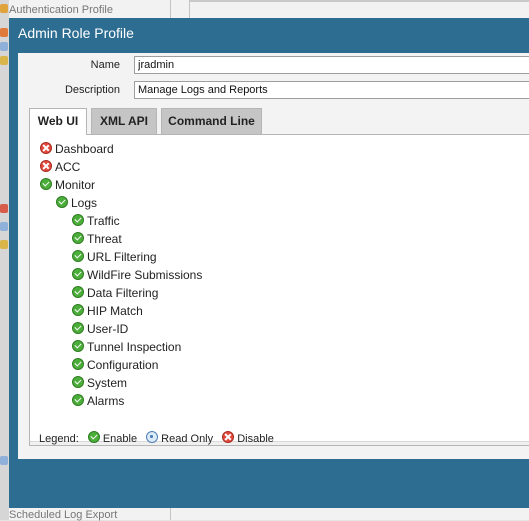 Image resolution: width=529 pixels, height=521 pixels. What do you see at coordinates (279, 439) in the screenshot?
I see `legend: Legend: Enable Read Only Disable` at bounding box center [279, 439].